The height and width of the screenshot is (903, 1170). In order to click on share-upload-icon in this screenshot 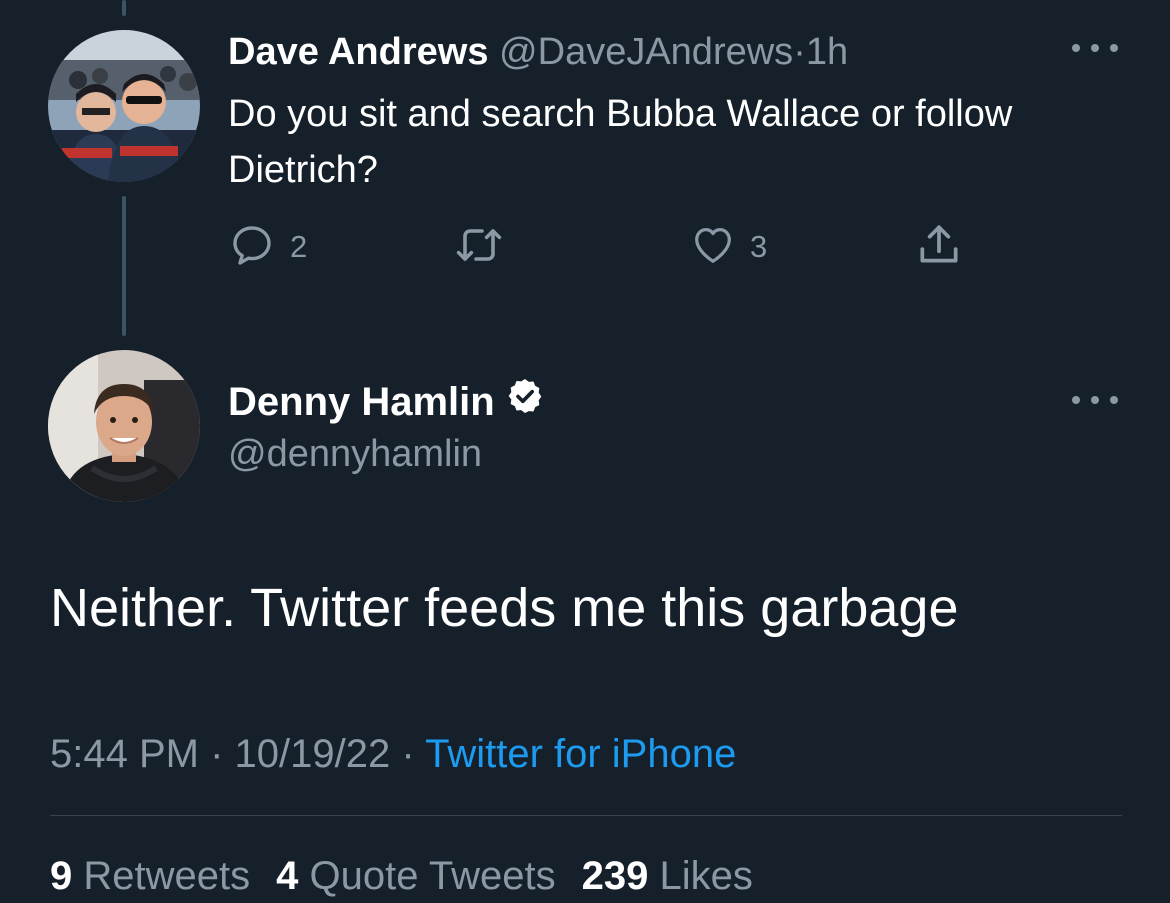, I will do `click(939, 247)`.